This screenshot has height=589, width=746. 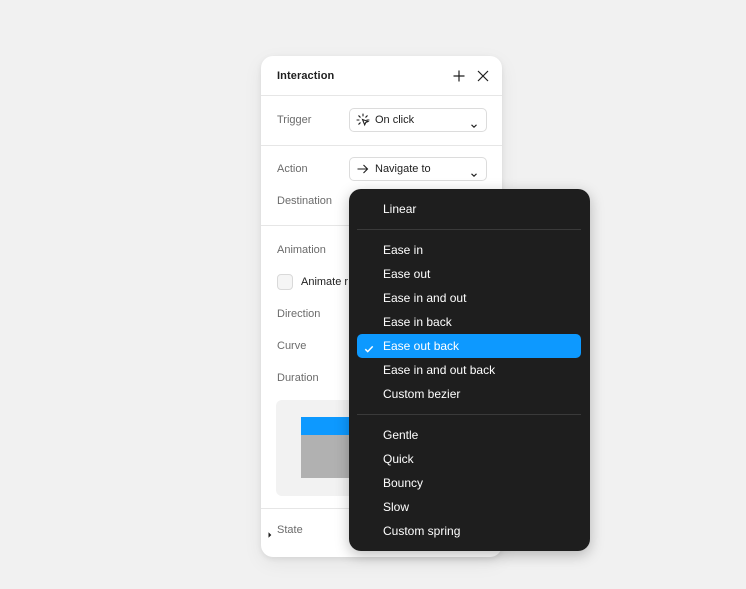 I want to click on trigger-select: On click, so click(x=418, y=120).